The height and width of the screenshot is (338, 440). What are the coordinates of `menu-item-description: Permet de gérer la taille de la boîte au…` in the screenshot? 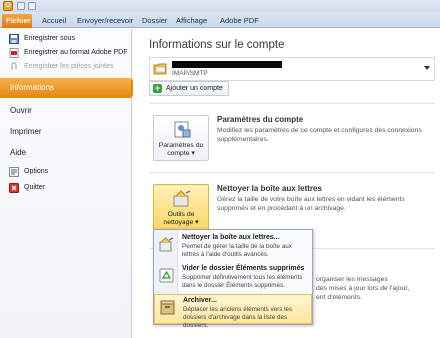 It's located at (237, 250).